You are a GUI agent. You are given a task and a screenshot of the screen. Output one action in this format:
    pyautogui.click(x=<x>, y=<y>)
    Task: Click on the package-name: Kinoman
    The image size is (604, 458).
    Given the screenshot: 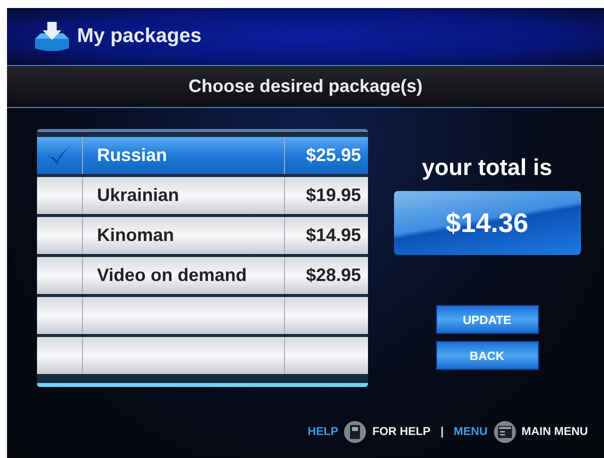 What is the action you would take?
    pyautogui.click(x=135, y=235)
    